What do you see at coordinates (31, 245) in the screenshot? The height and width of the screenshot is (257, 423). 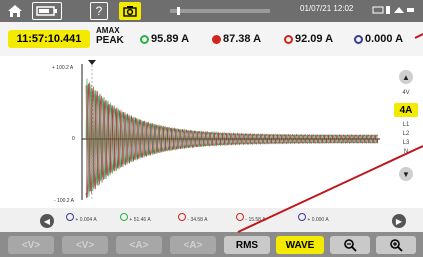 I see `voltage-mode-button-1: <V>` at bounding box center [31, 245].